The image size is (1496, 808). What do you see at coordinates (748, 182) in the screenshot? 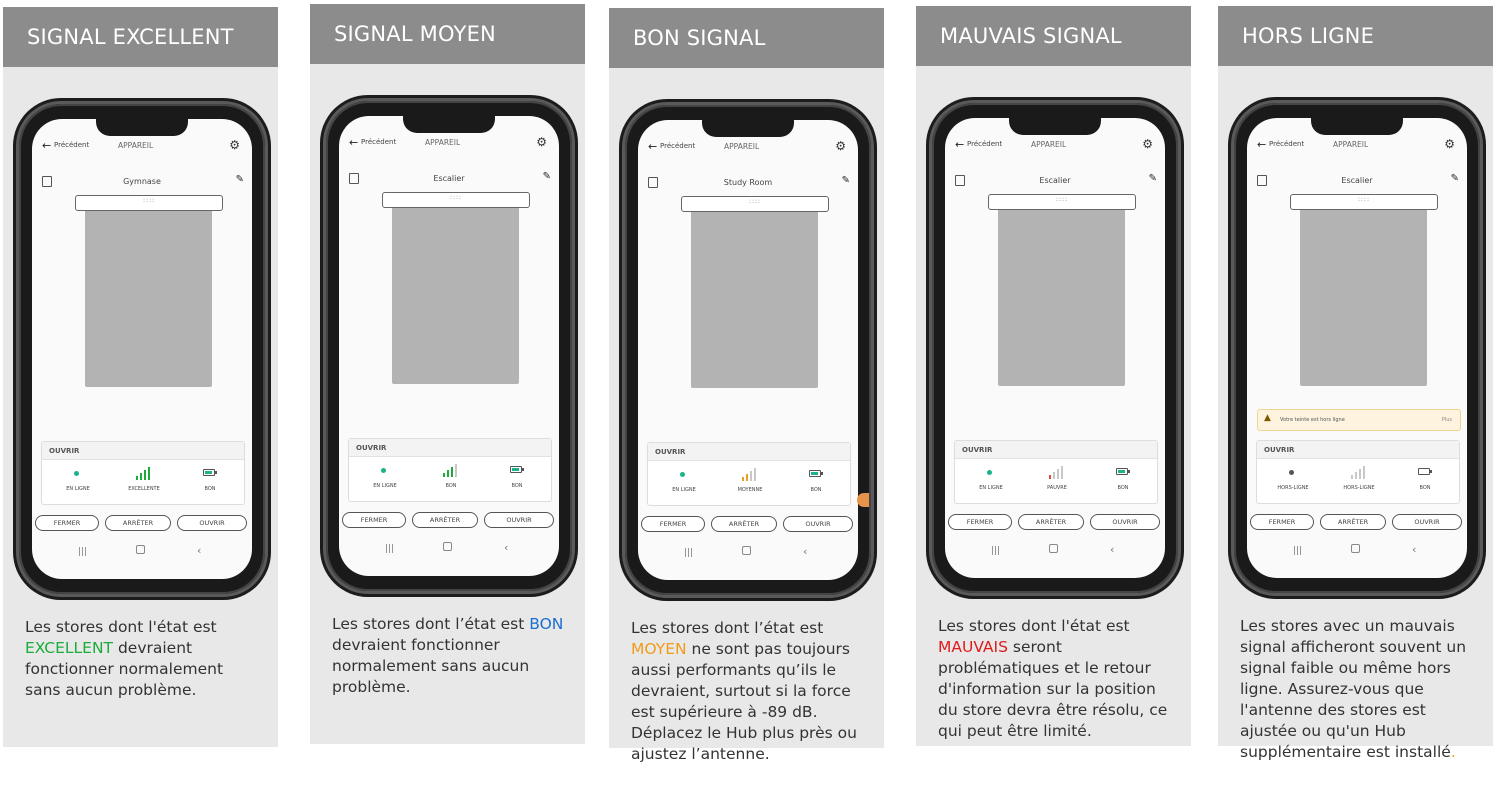
I see `room-name: Study Room` at bounding box center [748, 182].